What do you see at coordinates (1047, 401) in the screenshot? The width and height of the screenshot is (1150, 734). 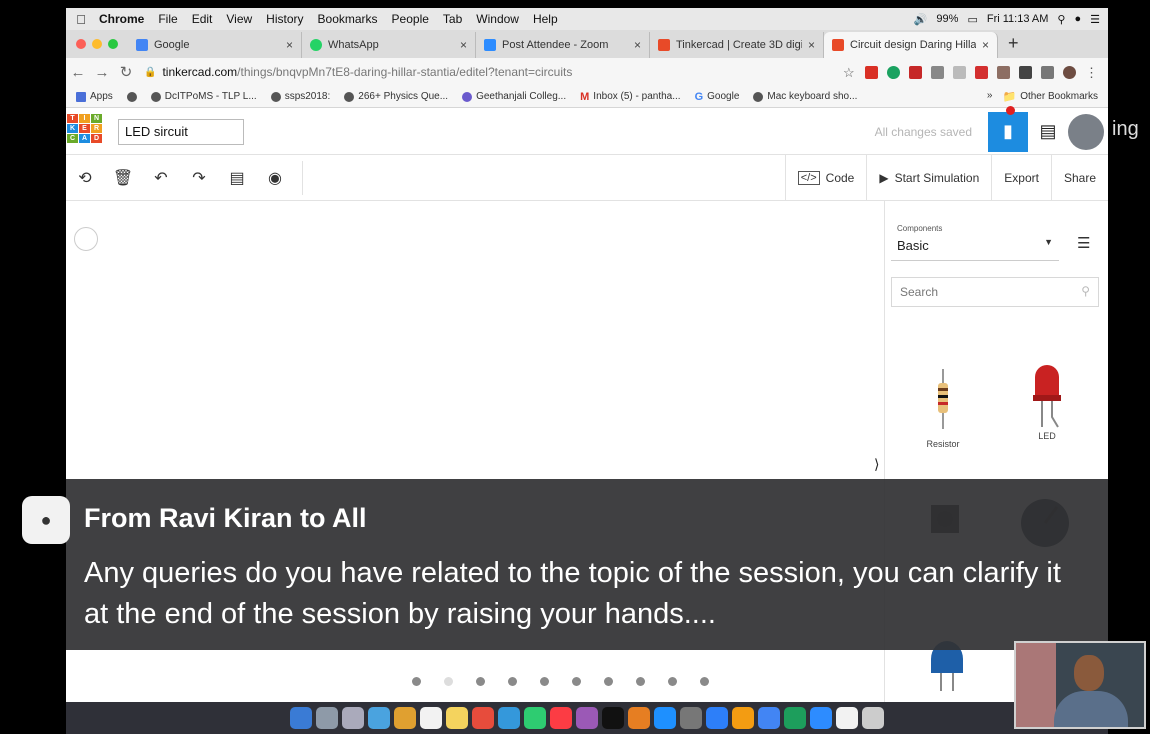 I see `component-led: LED` at bounding box center [1047, 401].